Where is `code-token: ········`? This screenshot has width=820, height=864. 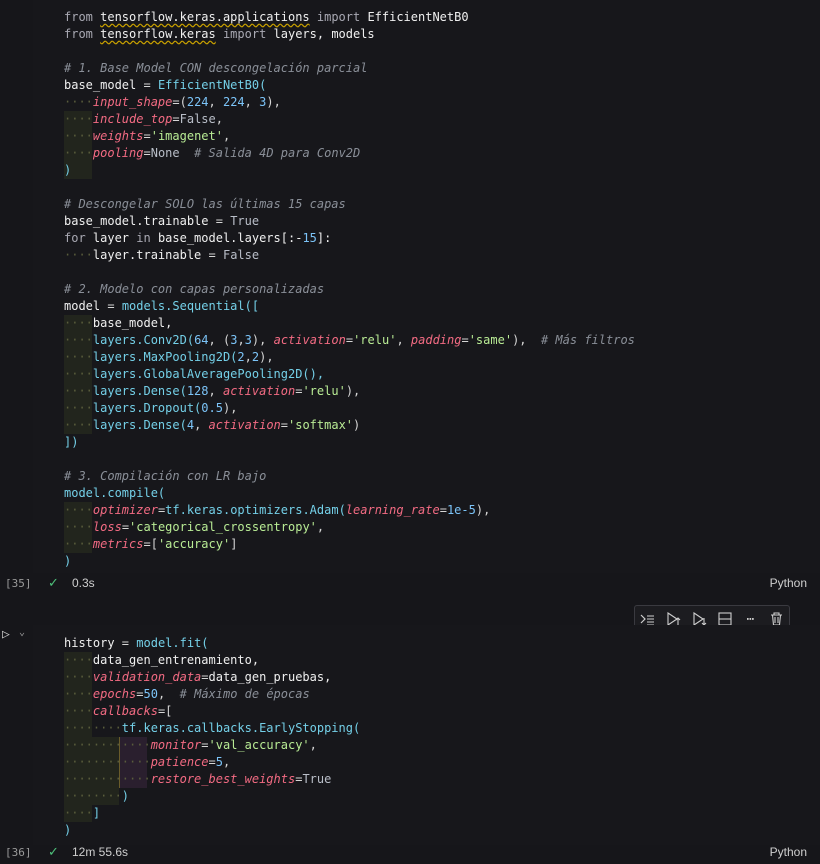 code-token: ········ is located at coordinates (93, 796).